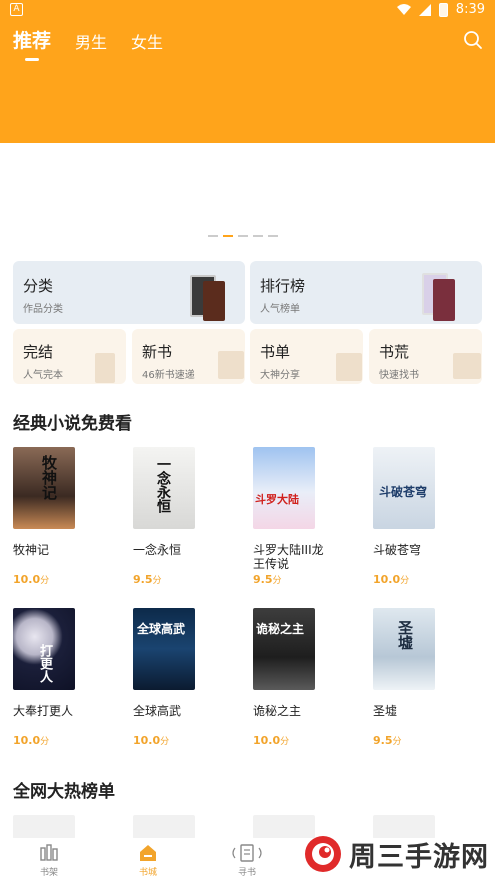 The width and height of the screenshot is (495, 880). Describe the element at coordinates (247, 10) in the screenshot. I see `status-bar: A 8:39` at that location.